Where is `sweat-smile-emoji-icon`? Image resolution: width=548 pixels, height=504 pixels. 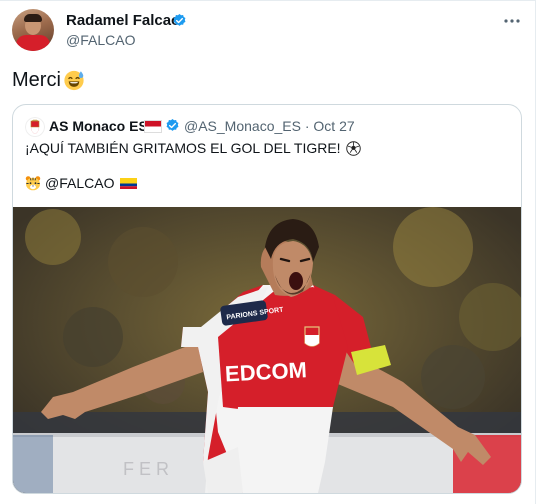
sweat-smile-emoji-icon is located at coordinates (74, 80).